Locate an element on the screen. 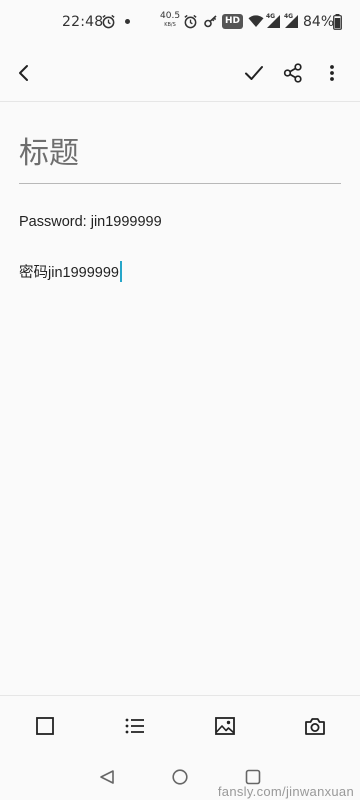 Image resolution: width=360 pixels, height=800 pixels. nav-back-button is located at coordinates (107, 777).